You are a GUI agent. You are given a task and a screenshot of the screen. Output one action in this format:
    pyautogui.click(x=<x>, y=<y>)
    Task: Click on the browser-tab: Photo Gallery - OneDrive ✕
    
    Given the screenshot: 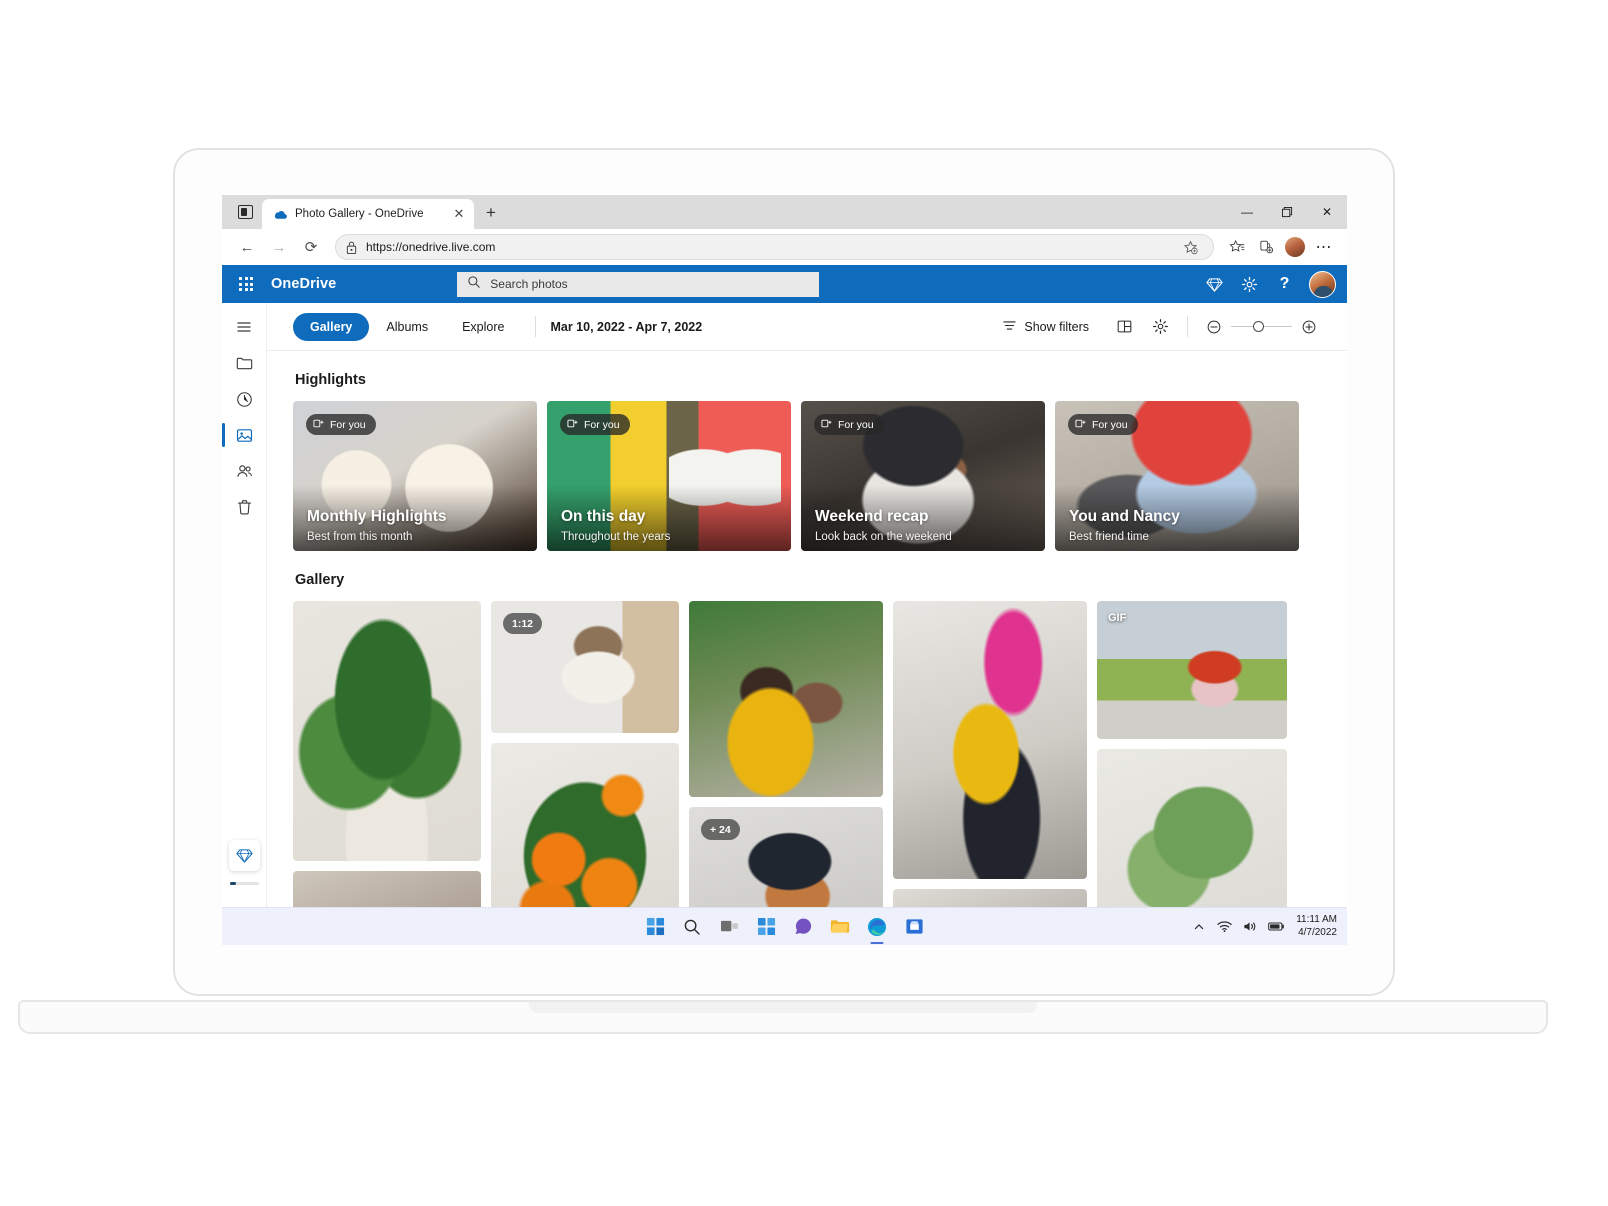 What is the action you would take?
    pyautogui.click(x=368, y=214)
    